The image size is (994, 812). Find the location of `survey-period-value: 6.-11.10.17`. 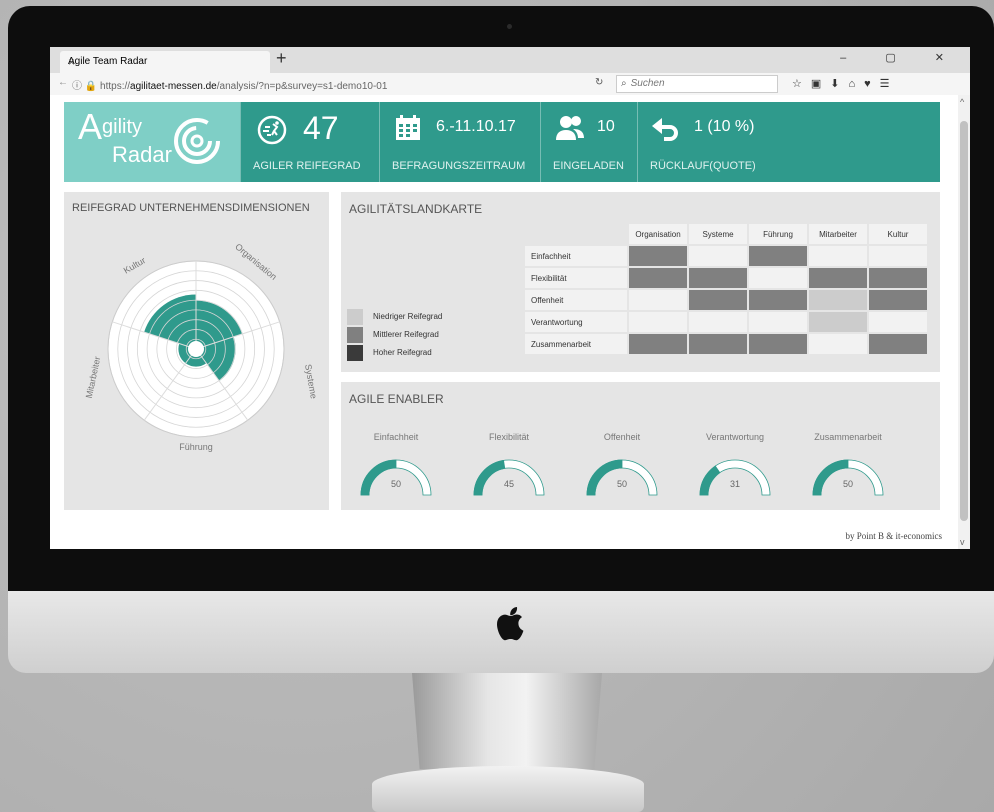

survey-period-value: 6.-11.10.17 is located at coordinates (476, 126).